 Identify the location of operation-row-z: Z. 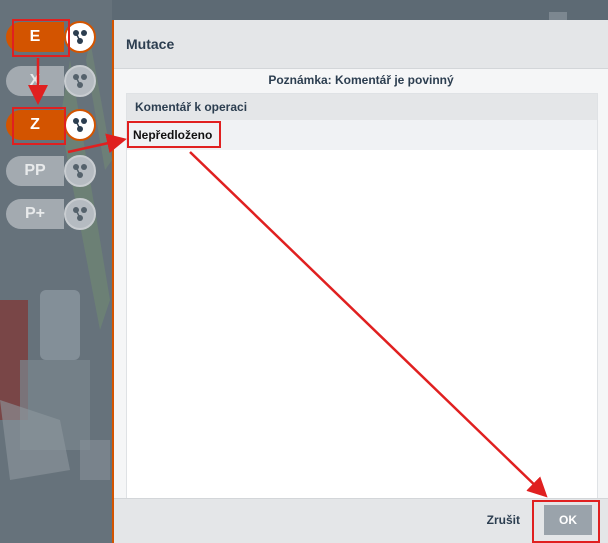
(56, 125).